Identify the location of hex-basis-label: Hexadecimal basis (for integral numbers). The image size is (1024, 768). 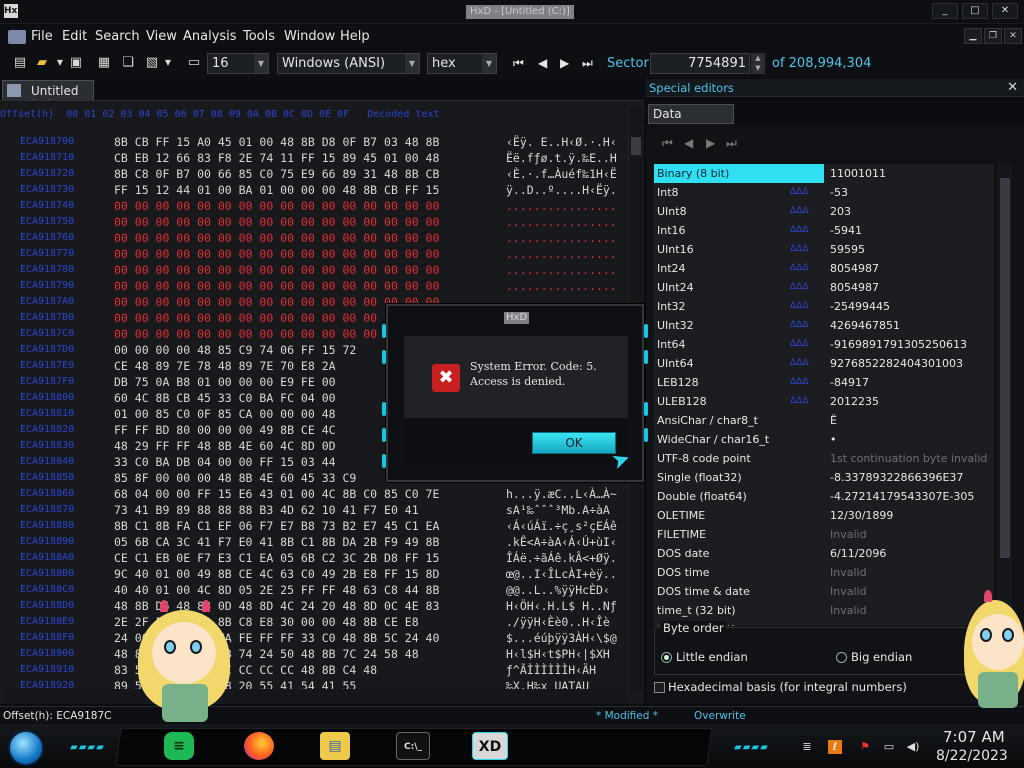
(787, 687).